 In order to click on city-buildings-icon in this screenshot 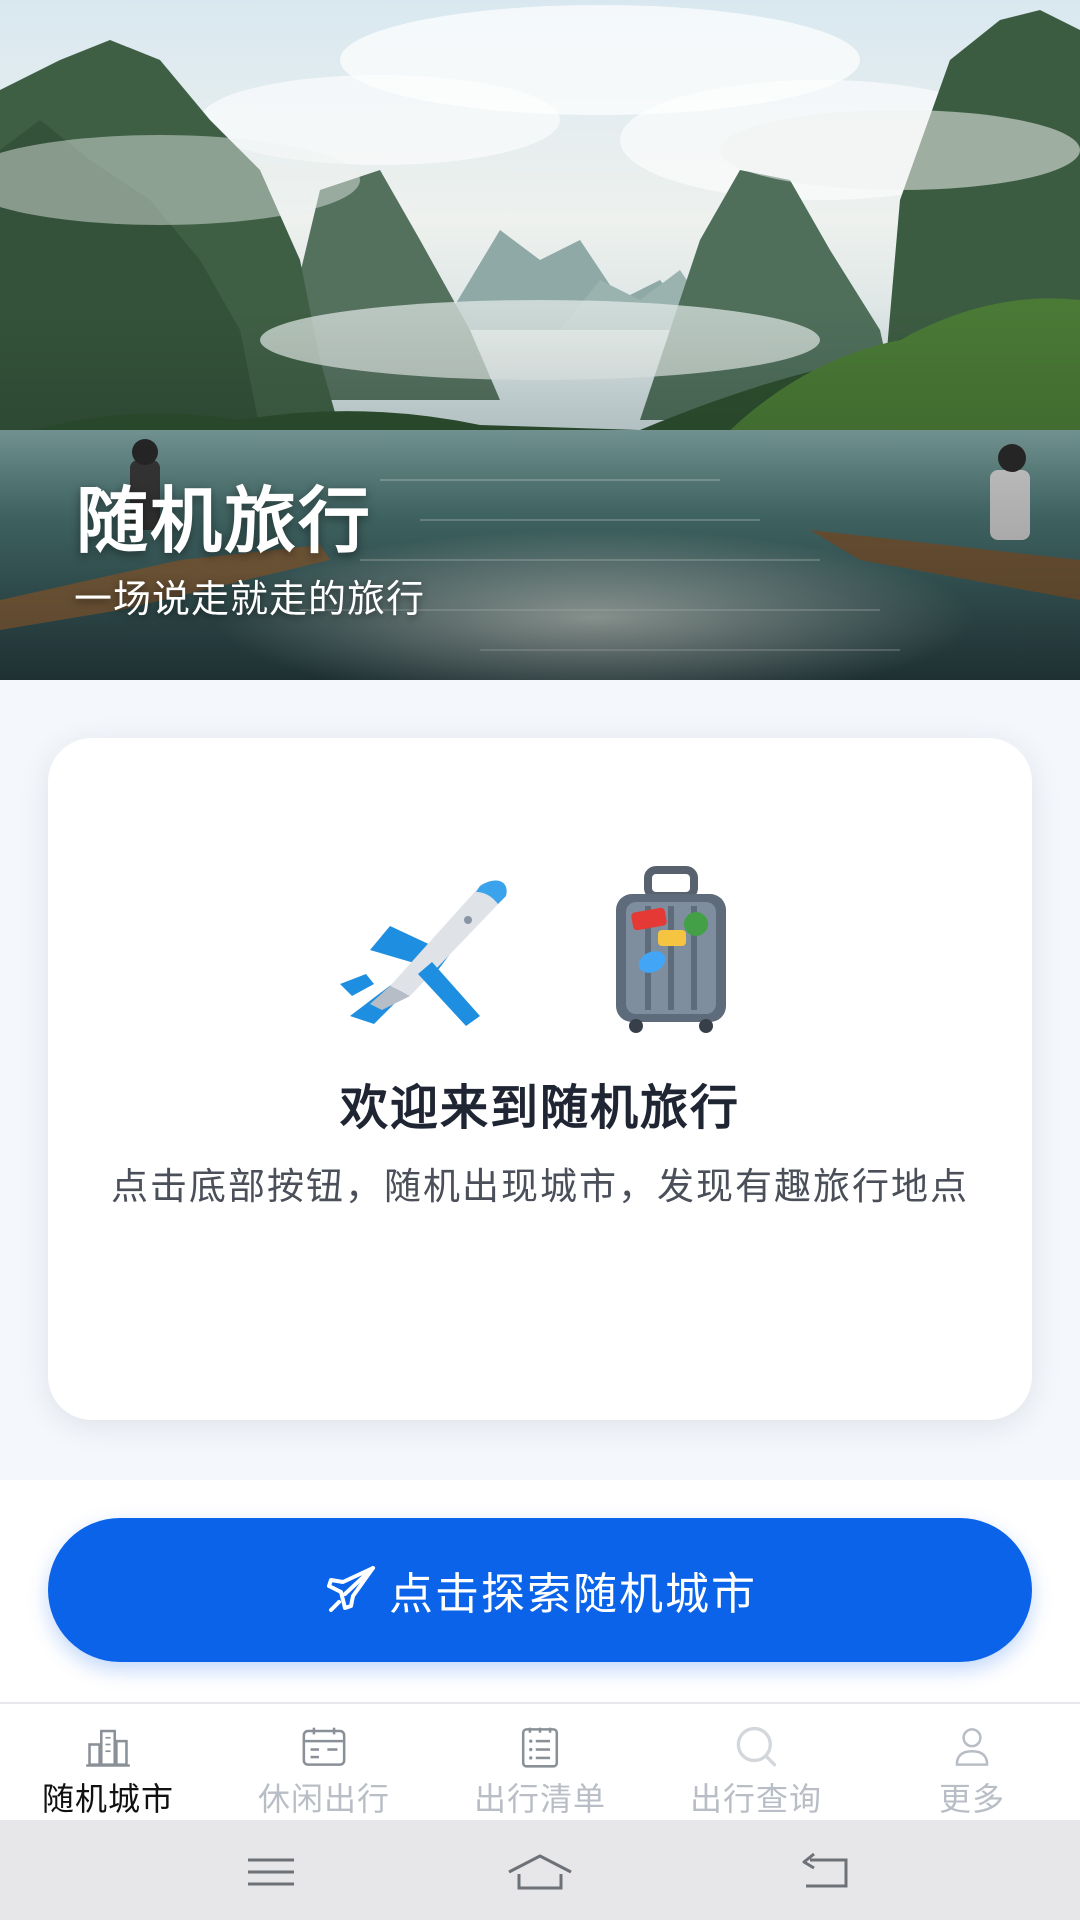, I will do `click(108, 1748)`.